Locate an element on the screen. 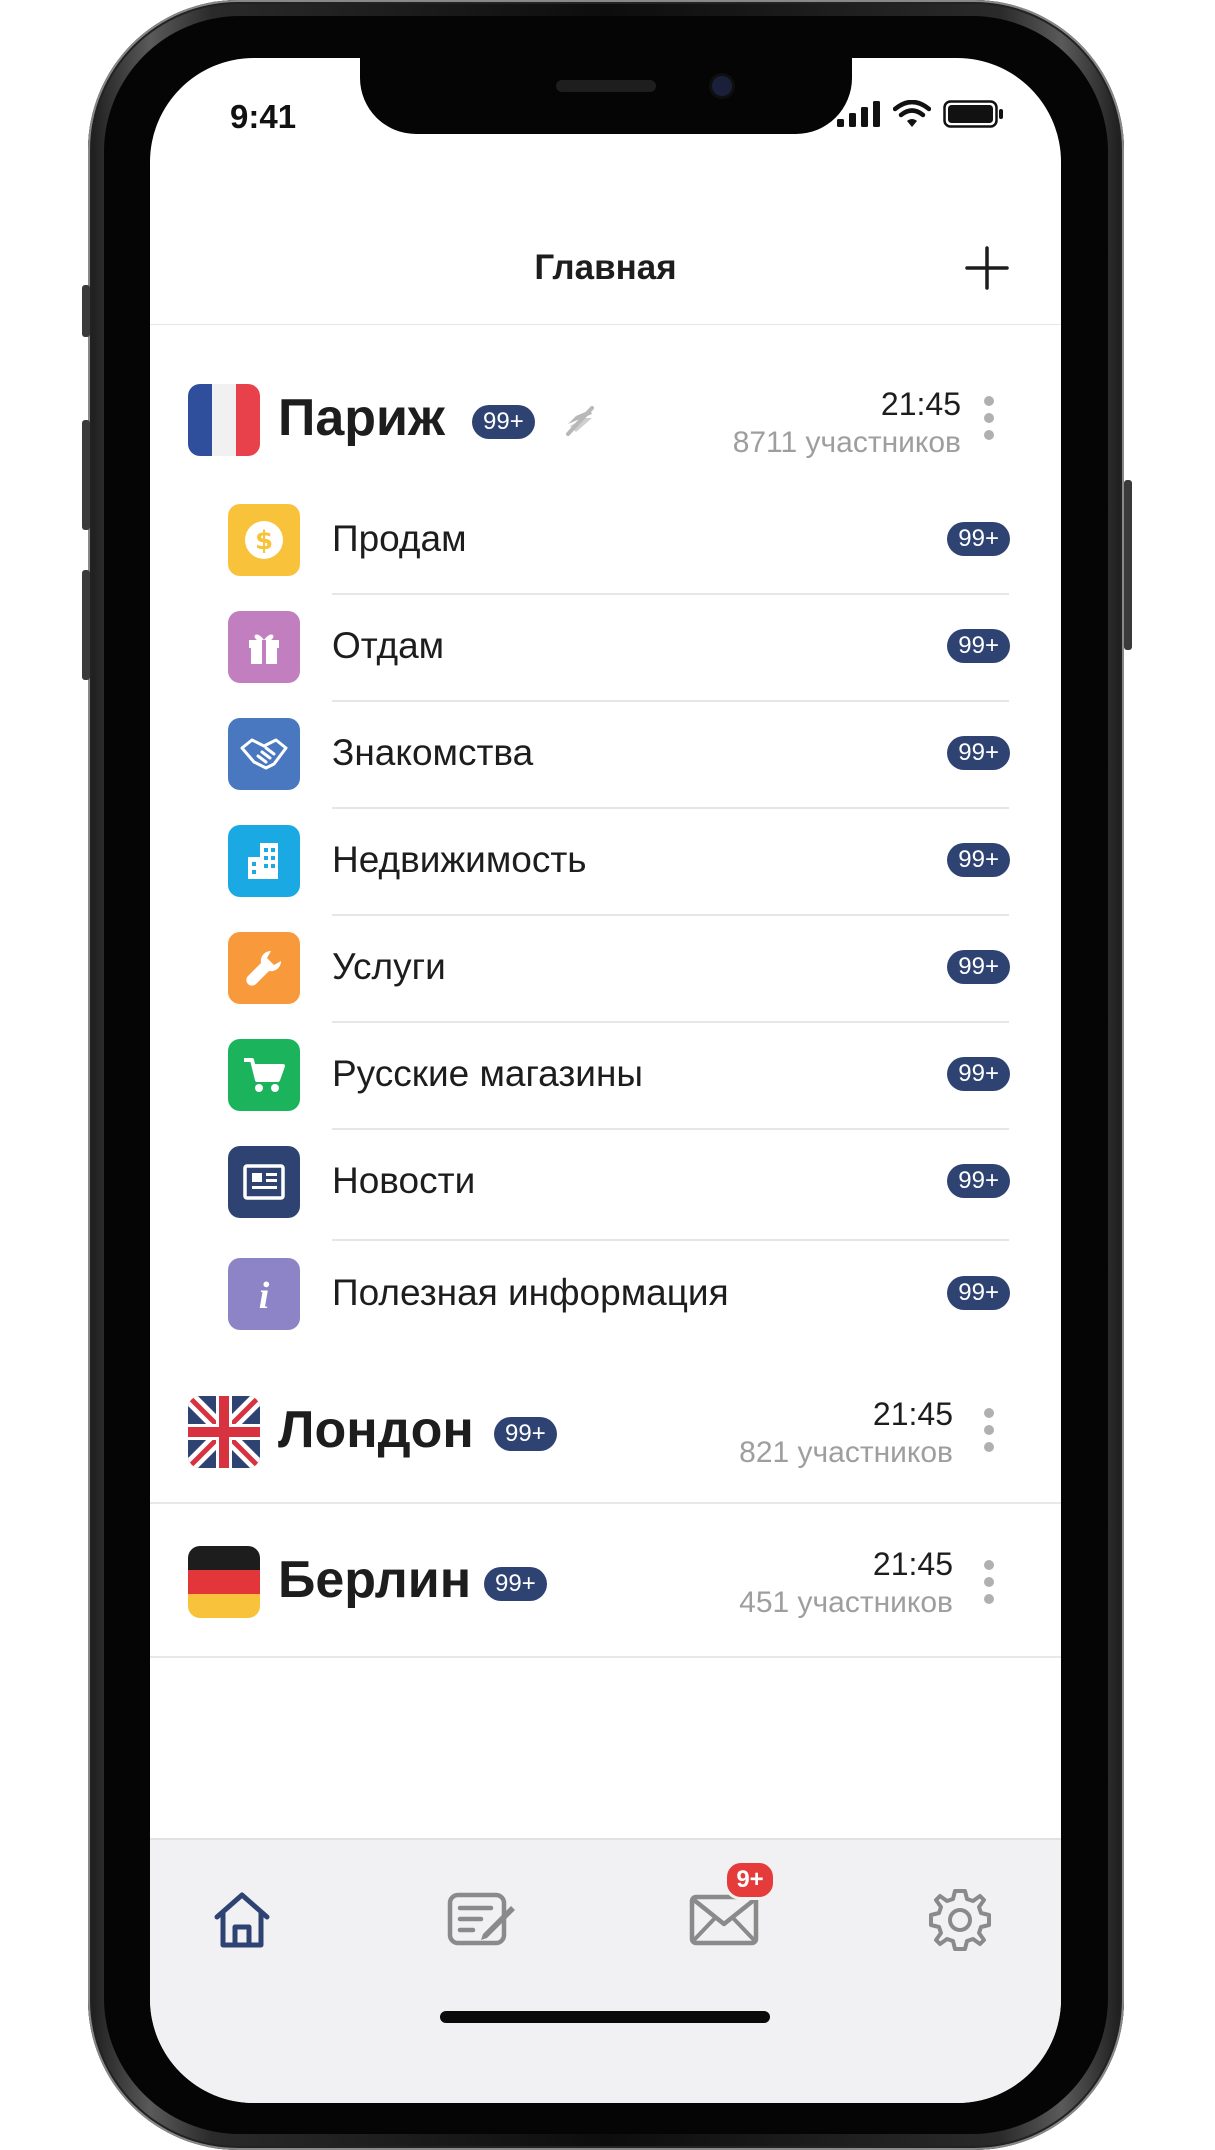 The width and height of the screenshot is (1215, 2150). newspaper-icon is located at coordinates (264, 1182).